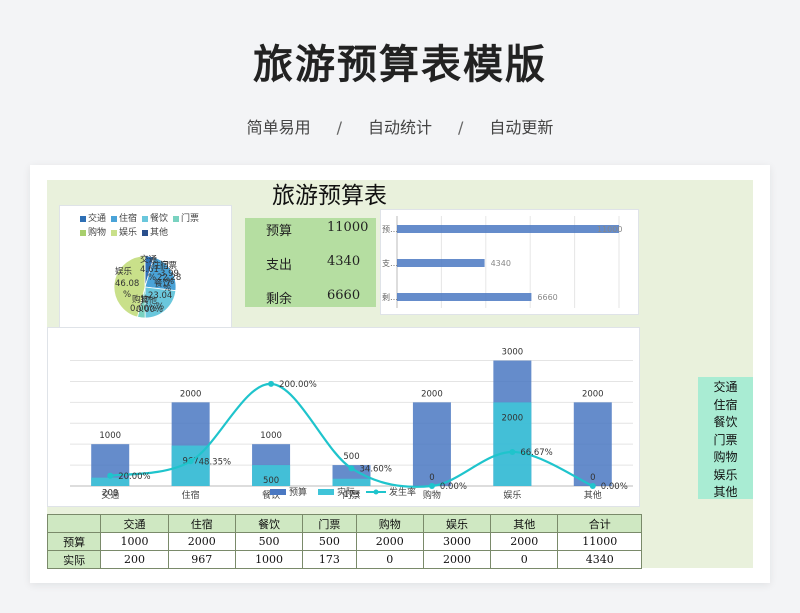  Describe the element at coordinates (271, 481) in the screenshot. I see `actual-value-label: 500` at that location.